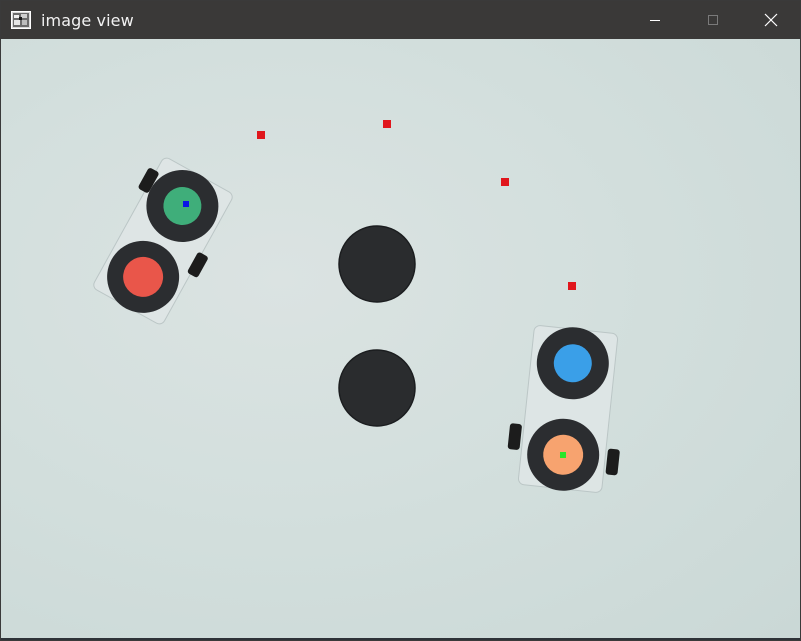 This screenshot has height=641, width=801. I want to click on obstacle-lower, so click(377, 388).